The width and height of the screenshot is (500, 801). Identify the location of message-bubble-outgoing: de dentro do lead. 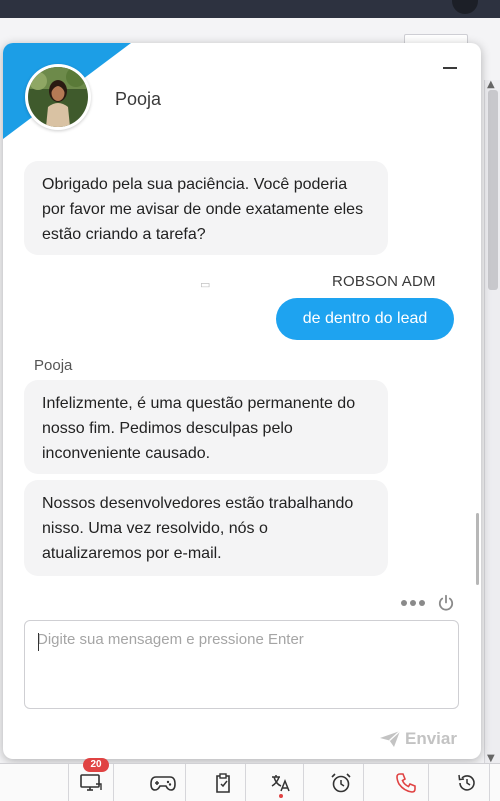
(365, 319).